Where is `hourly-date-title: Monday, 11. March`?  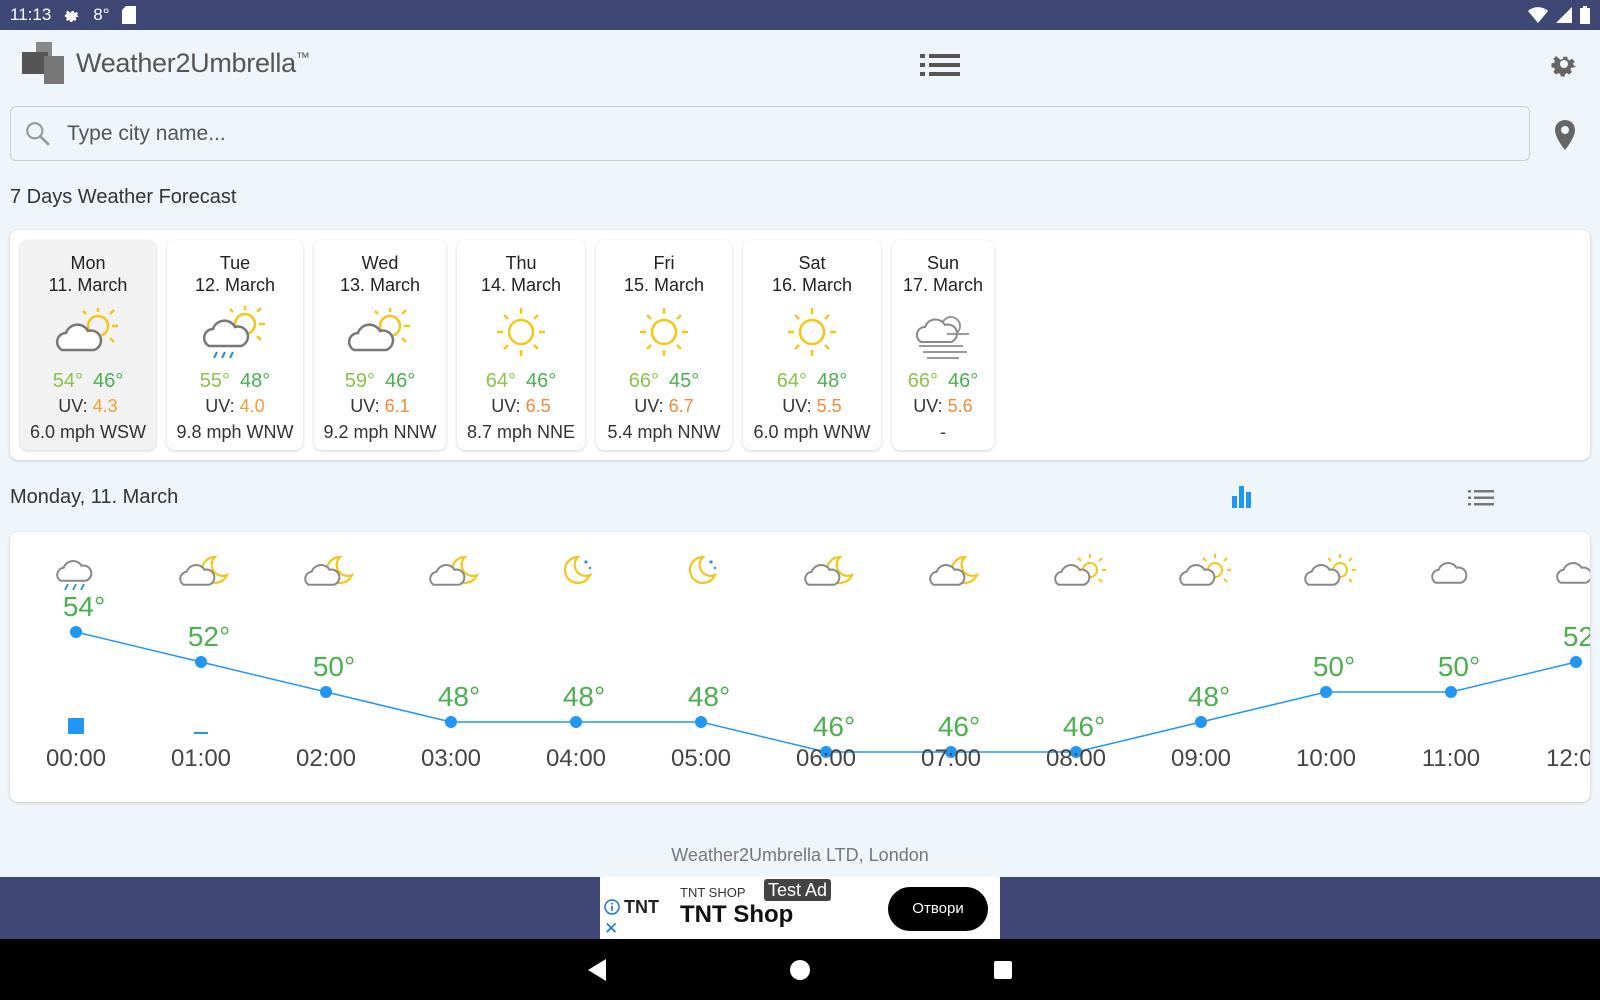
hourly-date-title: Monday, 11. March is located at coordinates (94, 497).